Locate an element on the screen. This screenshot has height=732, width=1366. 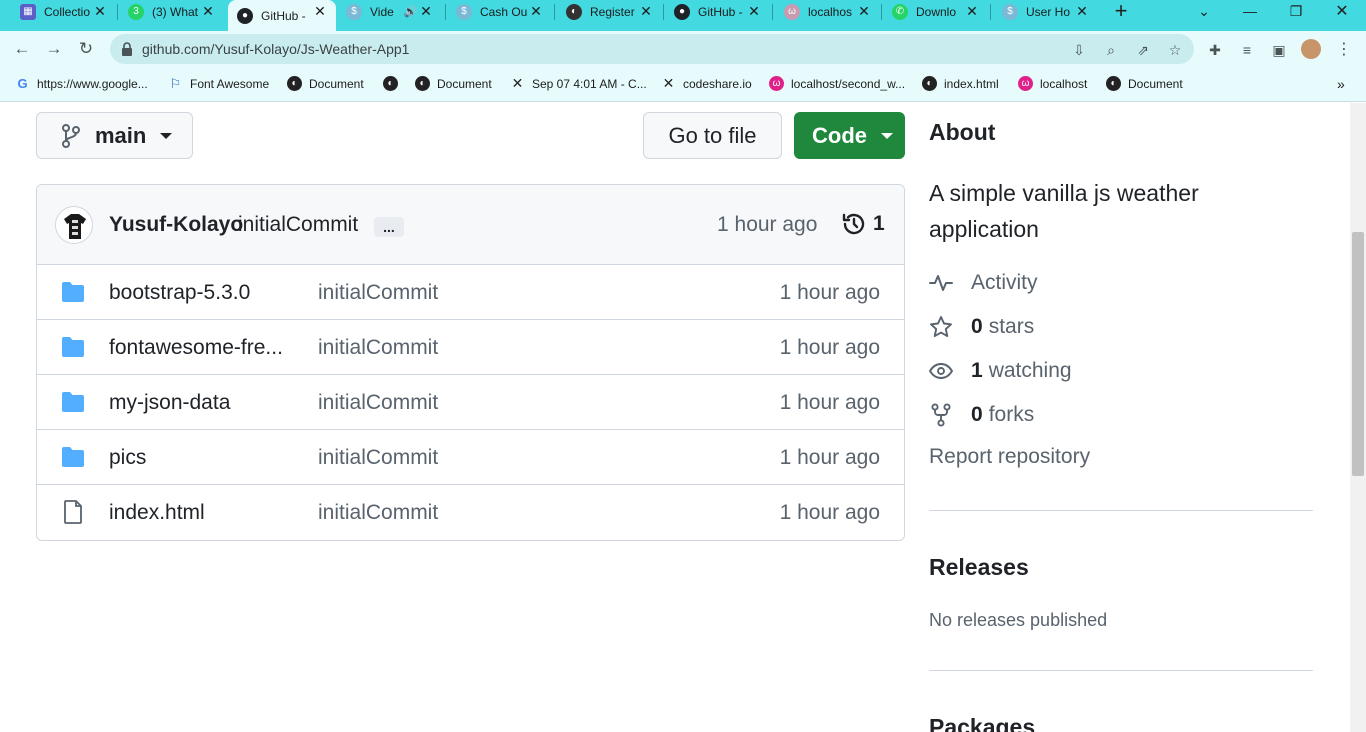
tab-whatsapp: 3 (3) What ✕ is located at coordinates (172, 11).